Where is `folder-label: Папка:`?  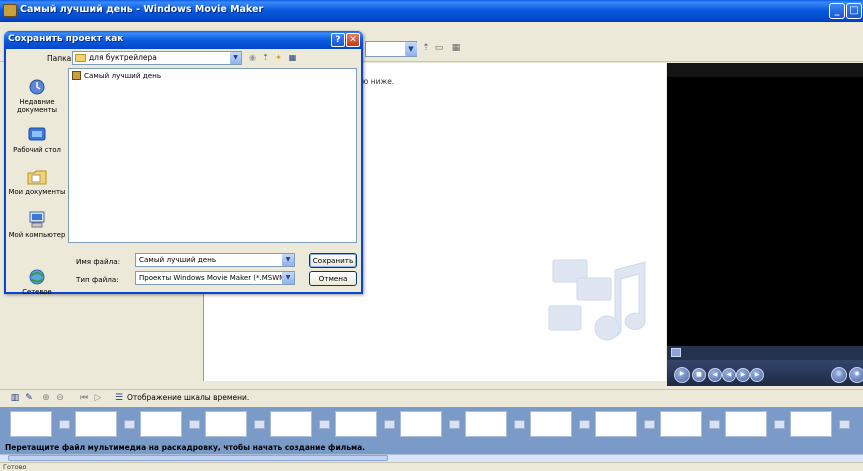 folder-label: Папка: is located at coordinates (60, 58).